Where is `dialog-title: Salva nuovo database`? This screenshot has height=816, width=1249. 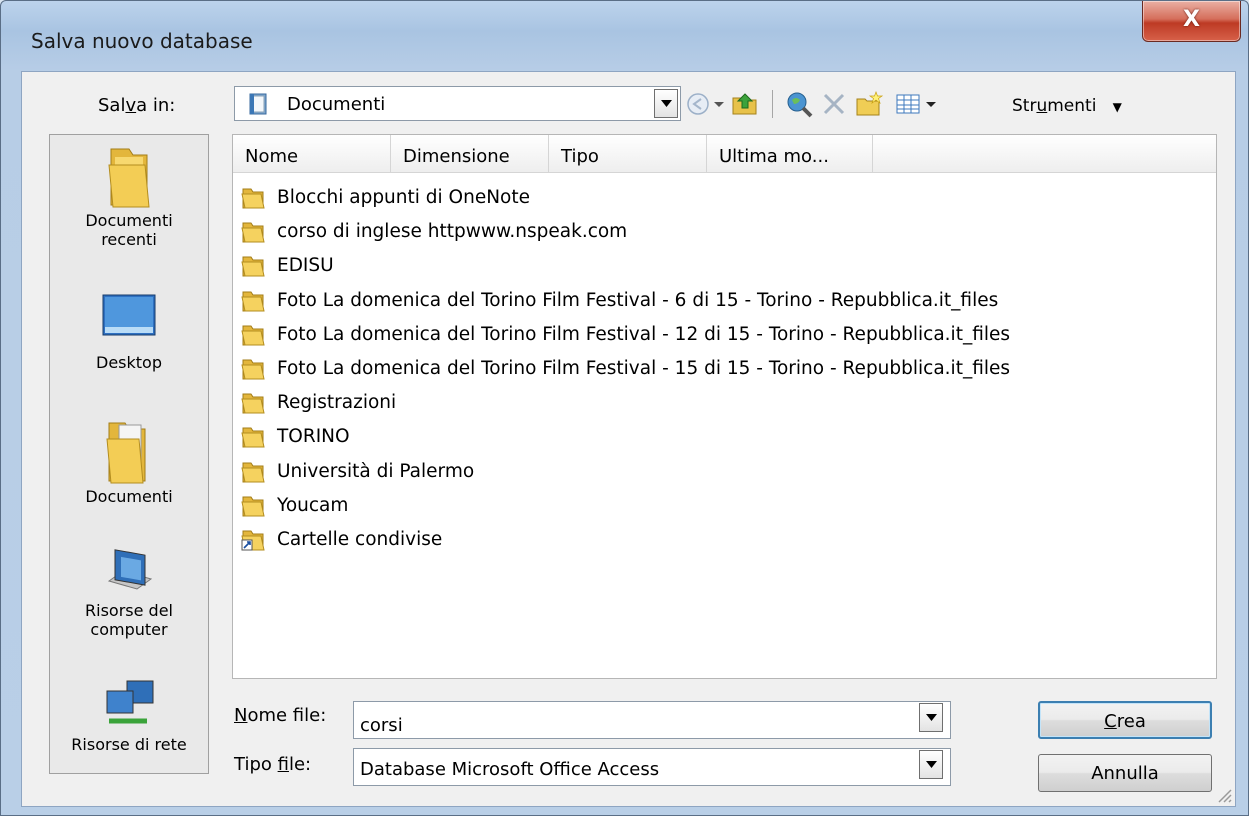
dialog-title: Salva nuovo database is located at coordinates (142, 41).